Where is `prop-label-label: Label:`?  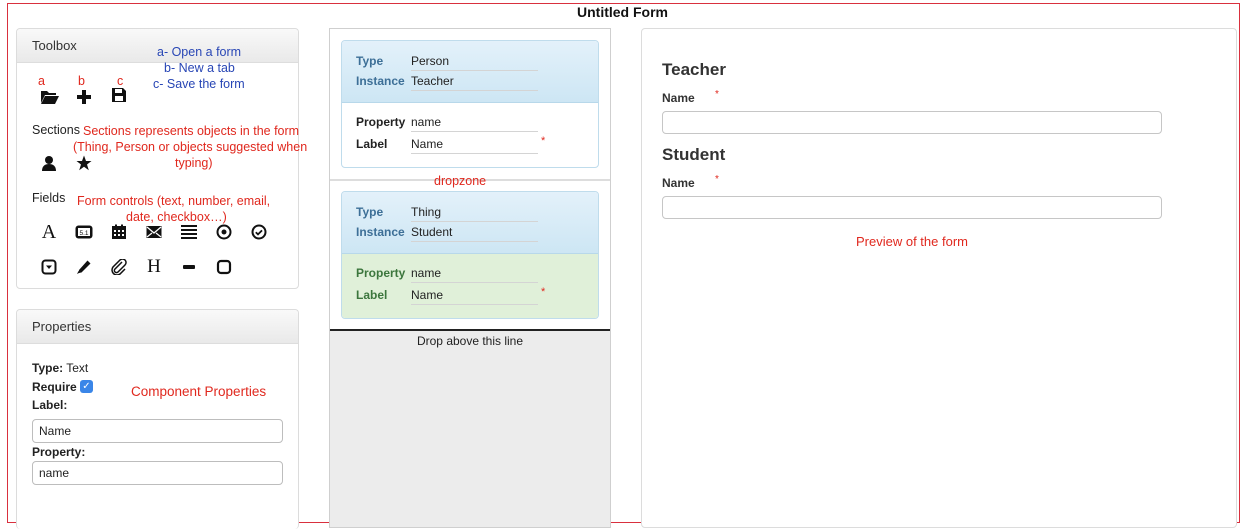 prop-label-label: Label: is located at coordinates (50, 405).